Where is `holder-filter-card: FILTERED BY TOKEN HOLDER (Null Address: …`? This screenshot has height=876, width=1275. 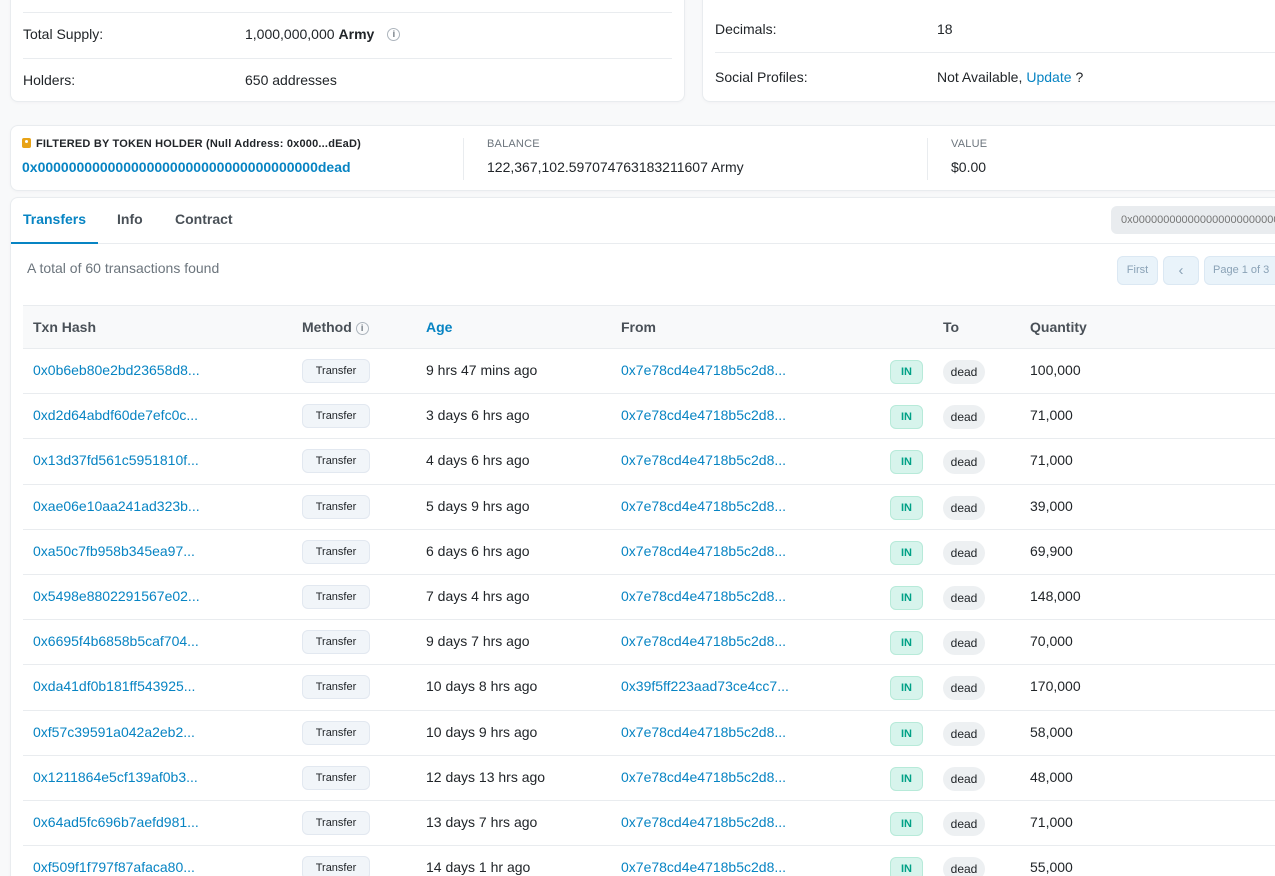
holder-filter-card: FILTERED BY TOKEN HOLDER (Null Address: … is located at coordinates (642, 158).